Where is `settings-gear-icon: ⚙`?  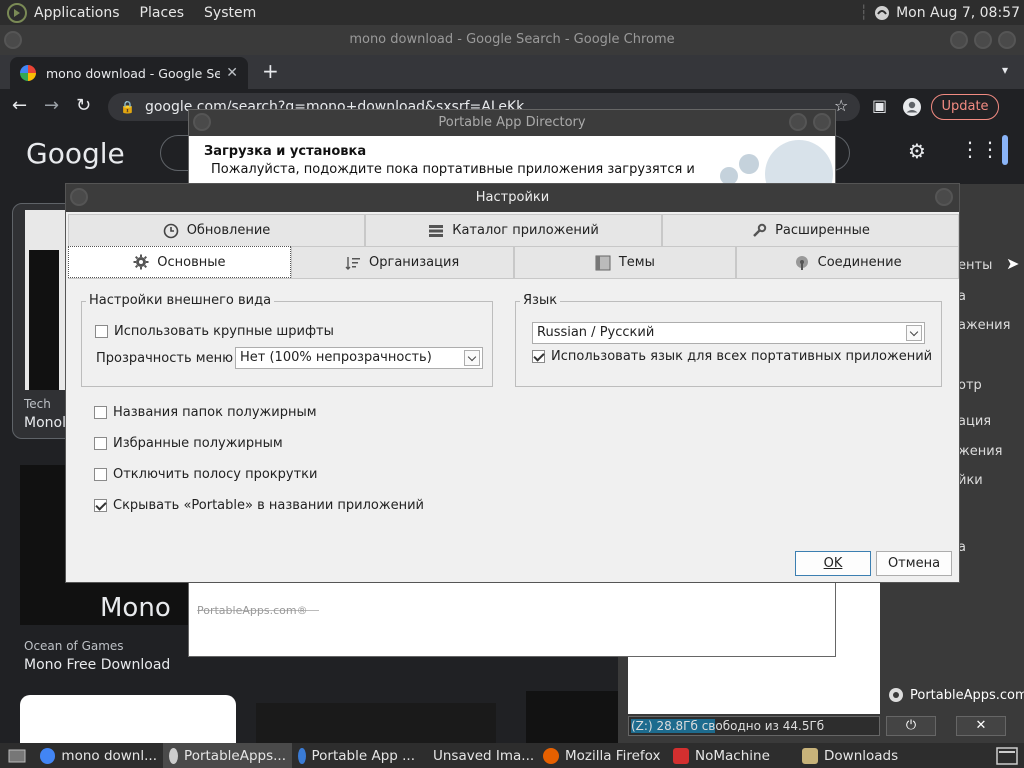
settings-gear-icon: ⚙ is located at coordinates (917, 151).